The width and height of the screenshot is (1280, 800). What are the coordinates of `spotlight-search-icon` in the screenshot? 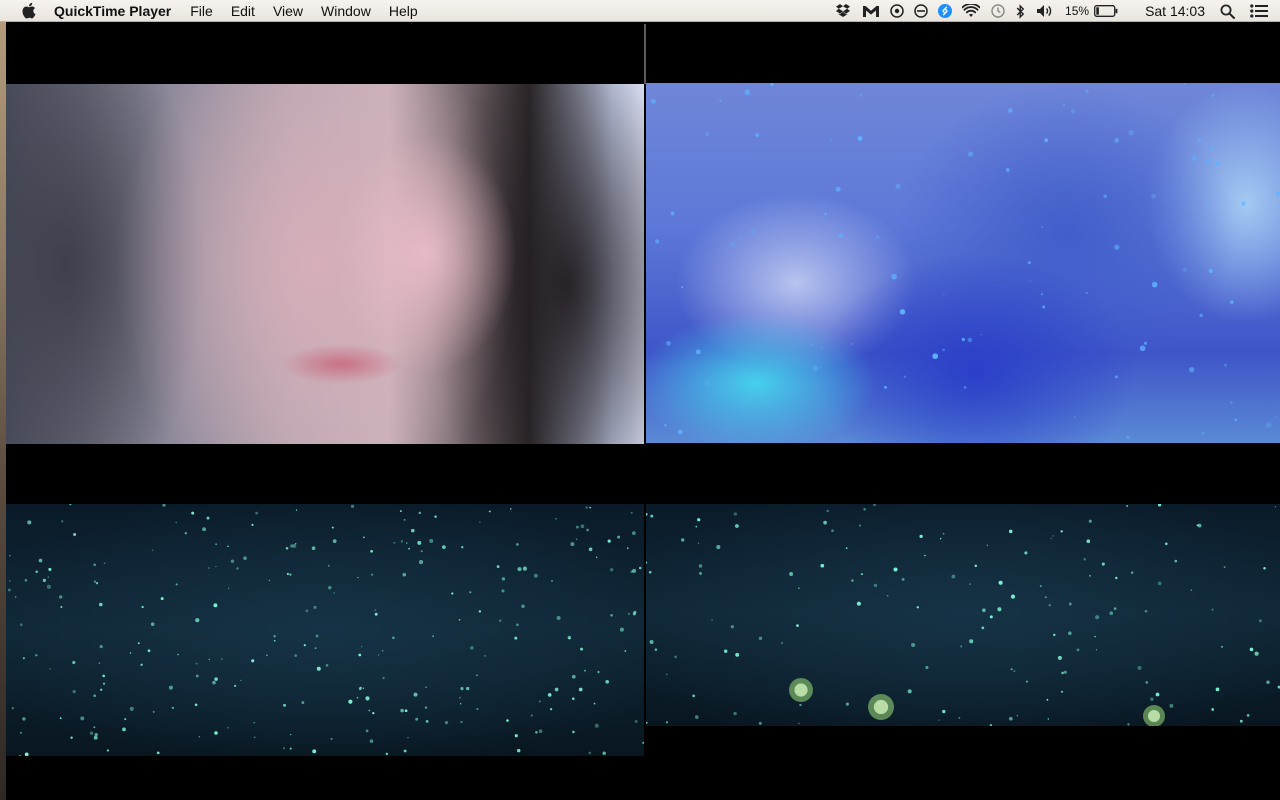 It's located at (1227, 11).